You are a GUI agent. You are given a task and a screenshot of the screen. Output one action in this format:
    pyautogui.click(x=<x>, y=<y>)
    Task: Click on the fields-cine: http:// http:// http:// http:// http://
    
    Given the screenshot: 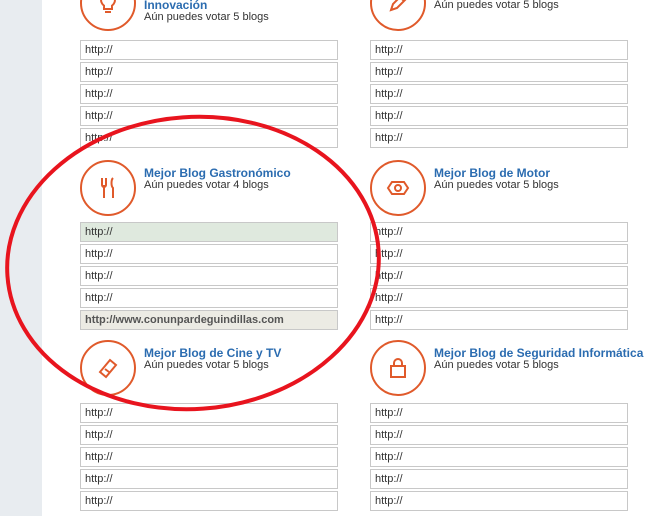 What is the action you would take?
    pyautogui.click(x=209, y=458)
    